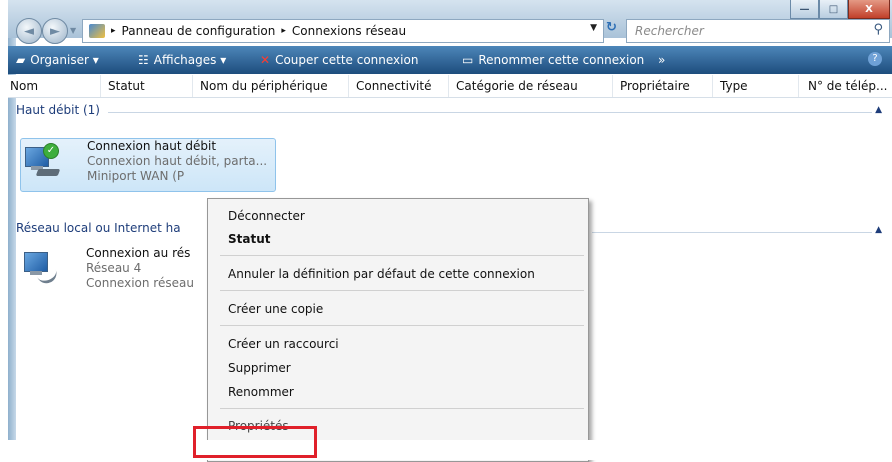  What do you see at coordinates (275, 309) in the screenshot?
I see `menu-item-create-copy: Créer une copie` at bounding box center [275, 309].